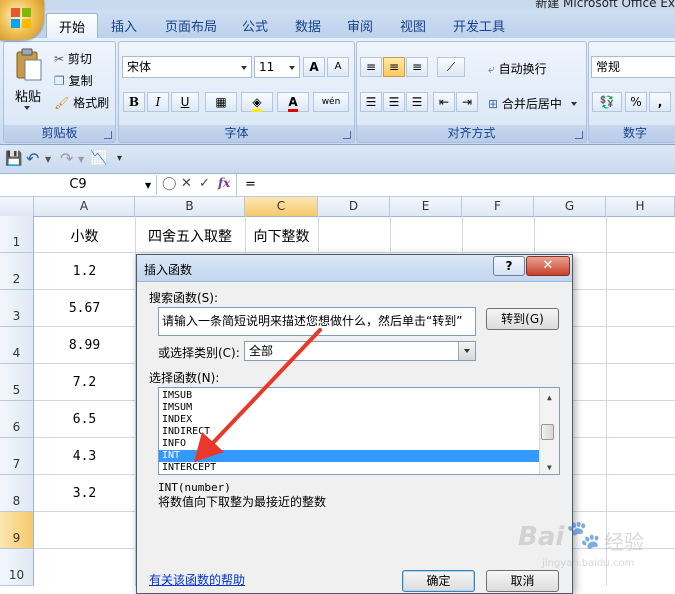 Image resolution: width=675 pixels, height=594 pixels. Describe the element at coordinates (17, 530) in the screenshot. I see `row-header-9: 9` at that location.